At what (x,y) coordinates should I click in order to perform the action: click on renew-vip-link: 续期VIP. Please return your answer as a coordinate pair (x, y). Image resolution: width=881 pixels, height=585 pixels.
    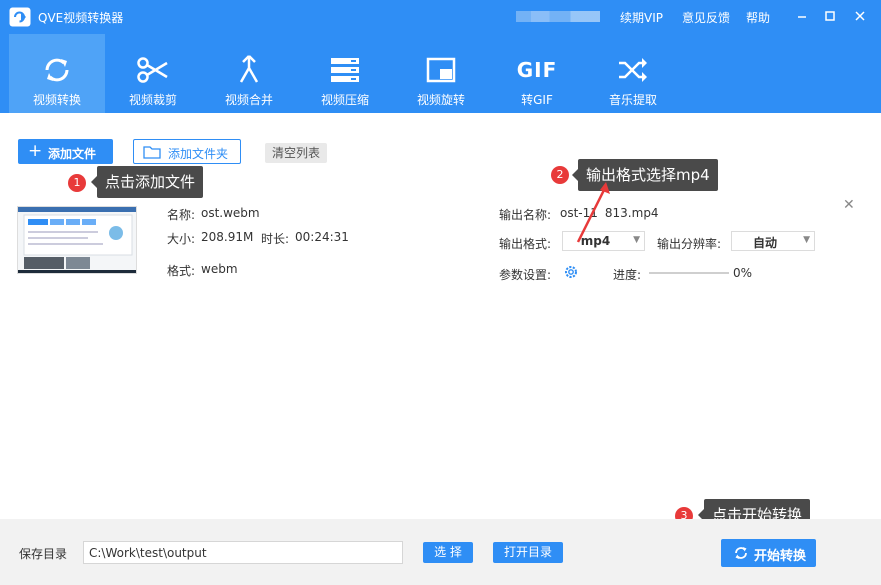
    Looking at the image, I should click on (641, 17).